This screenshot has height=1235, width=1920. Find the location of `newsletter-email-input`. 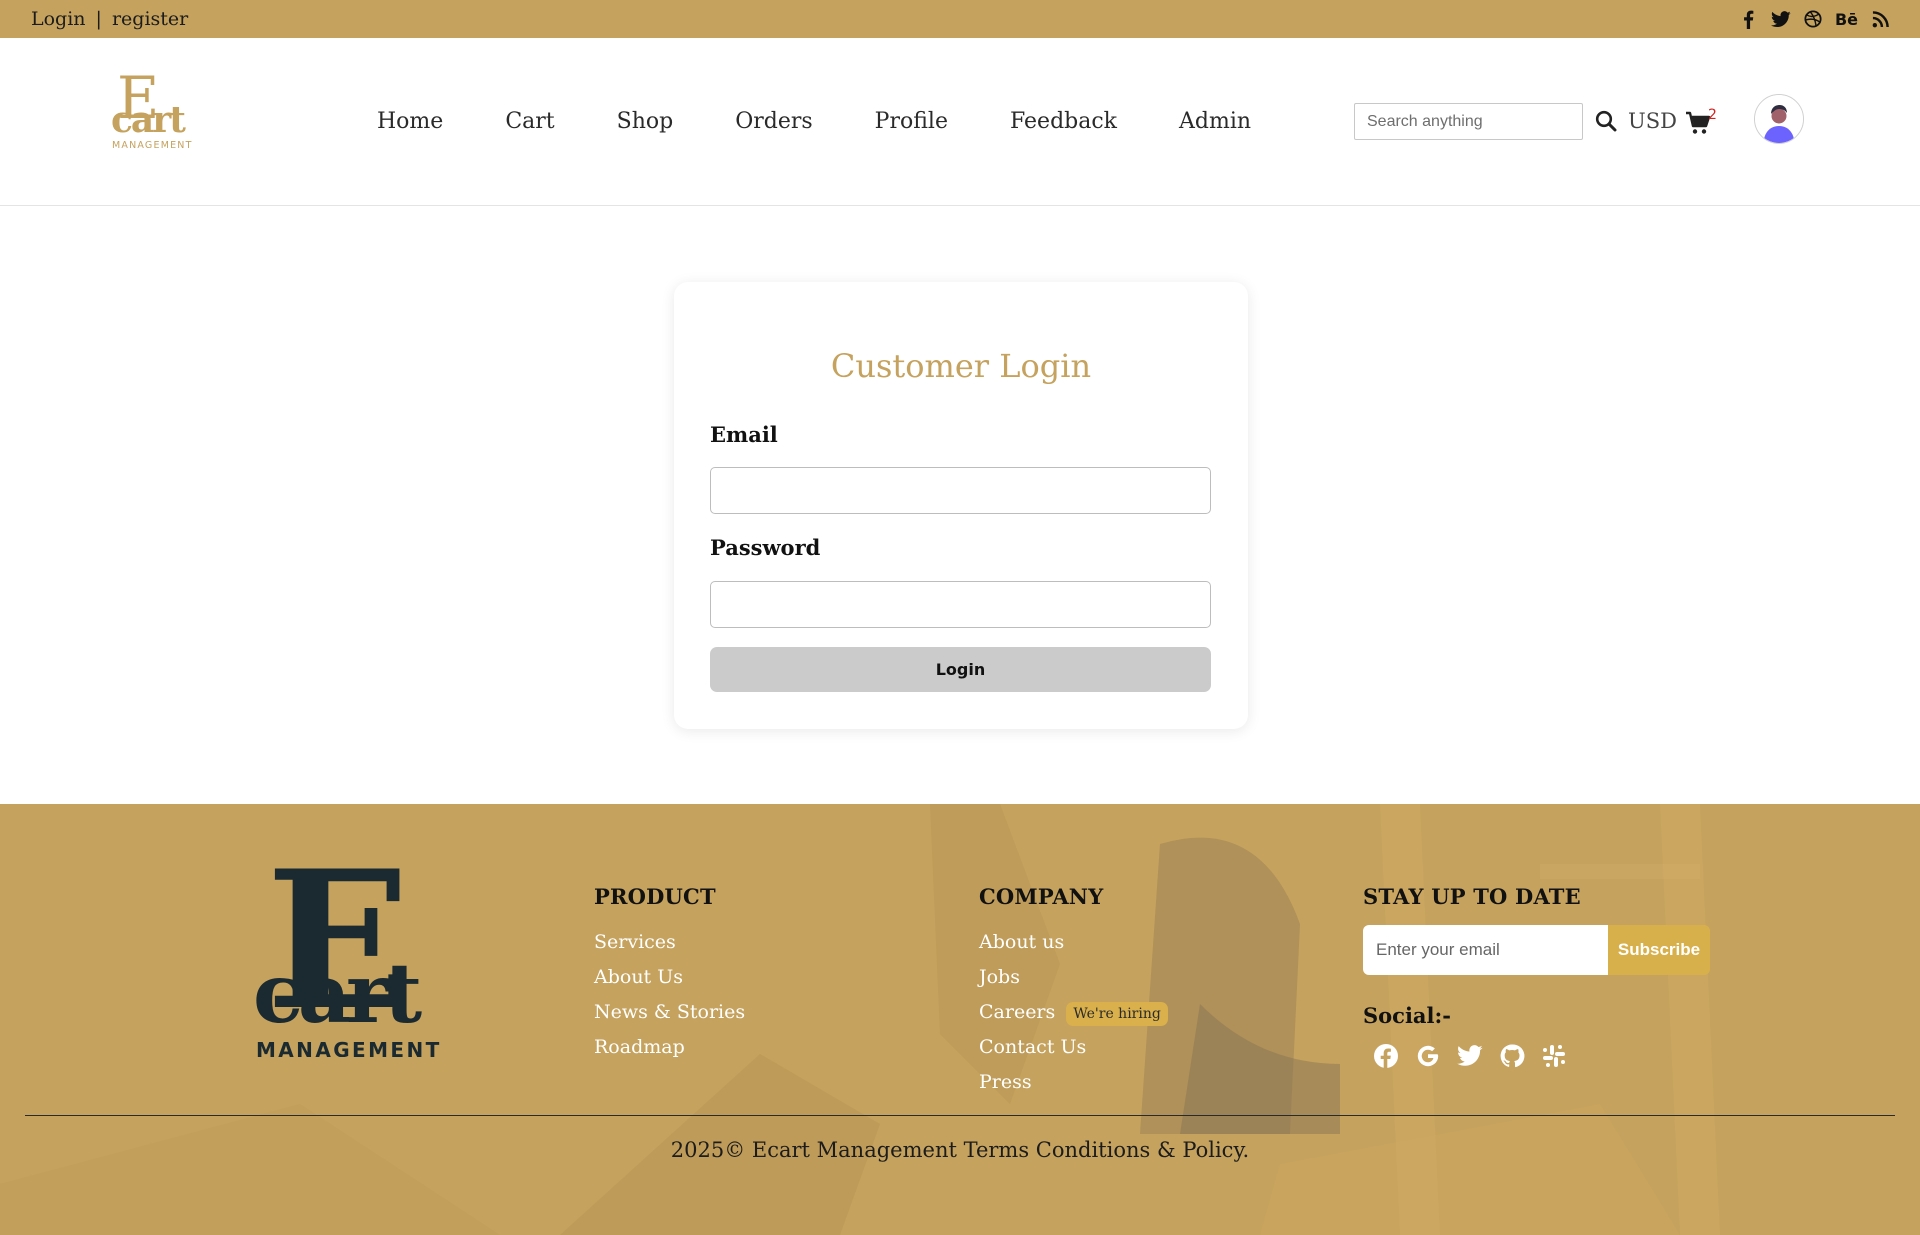

newsletter-email-input is located at coordinates (1485, 950).